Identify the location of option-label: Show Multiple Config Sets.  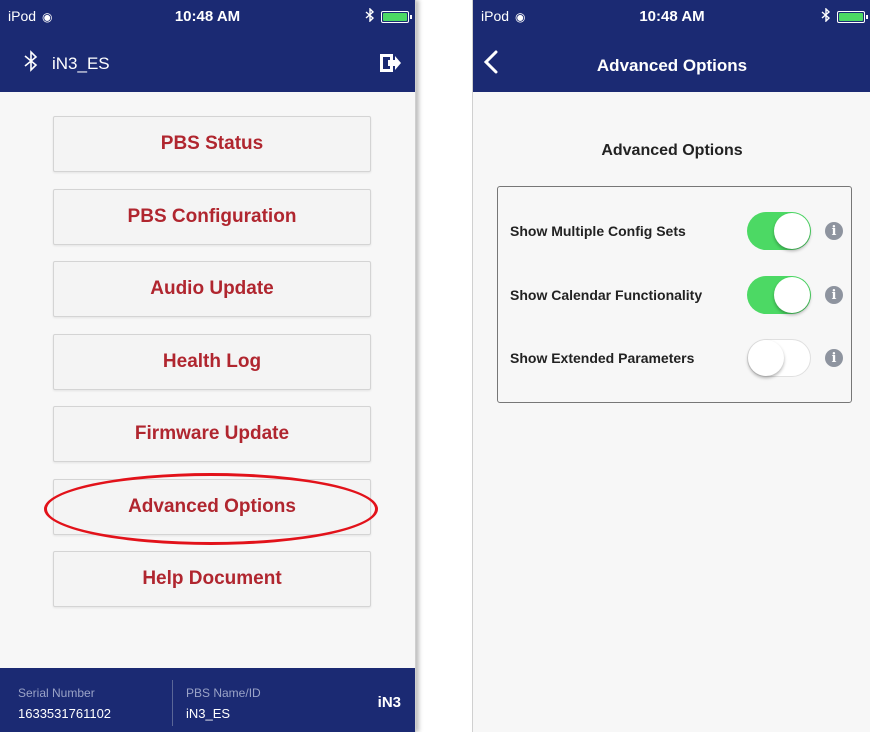
(598, 231).